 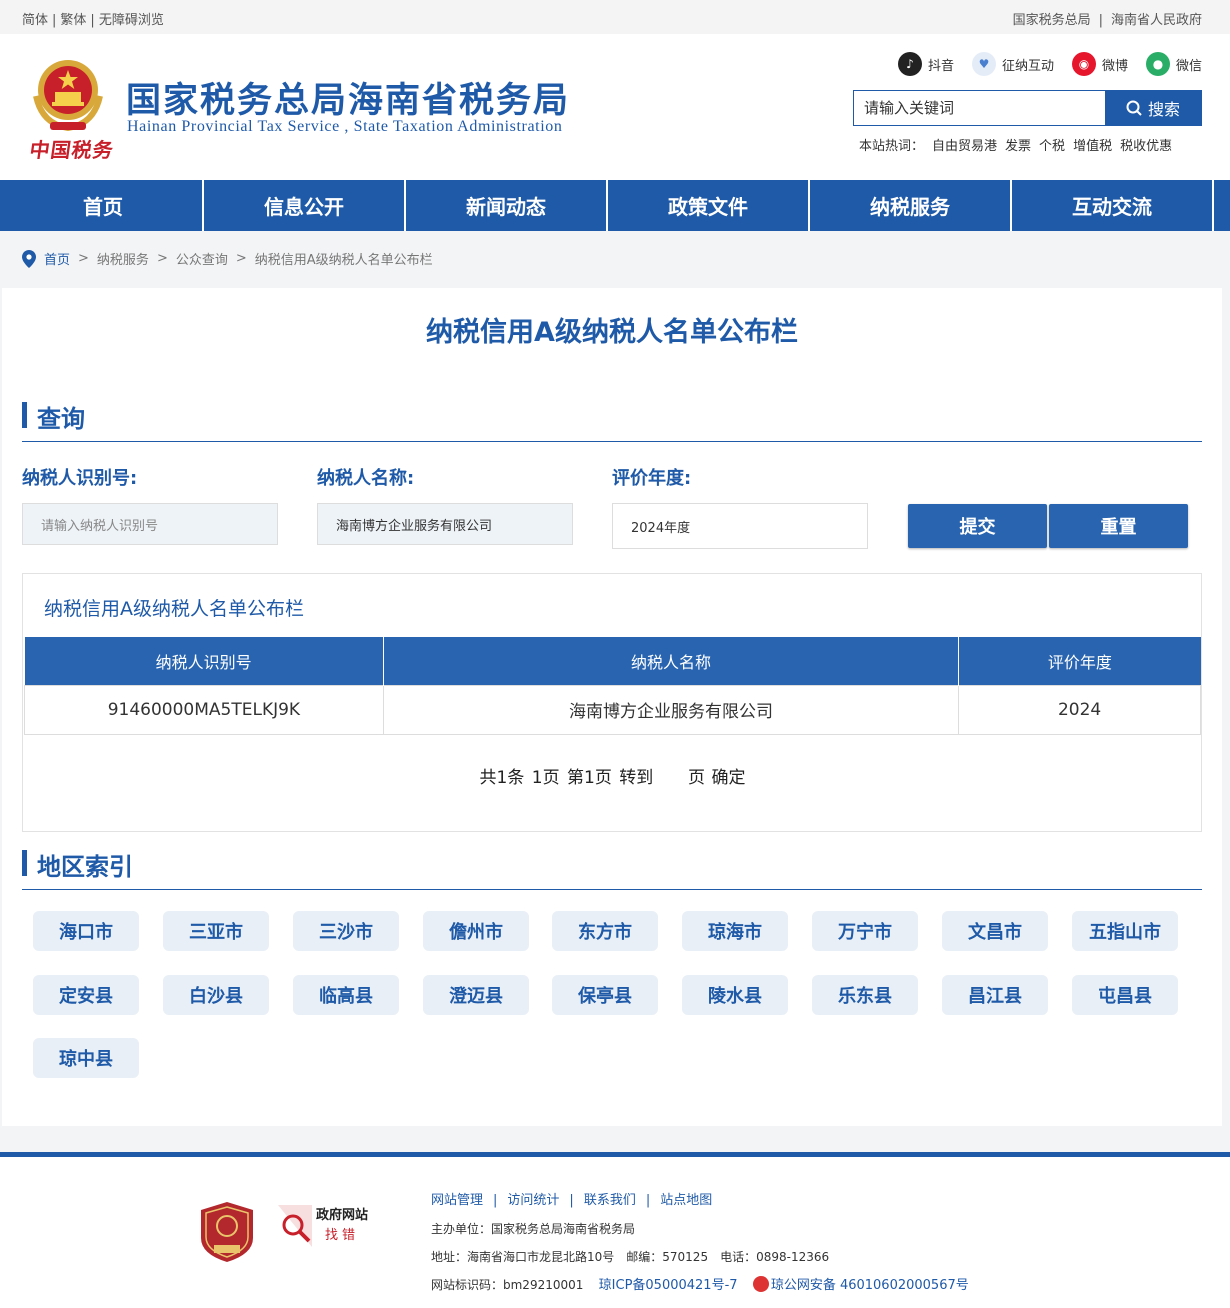 What do you see at coordinates (1134, 108) in the screenshot?
I see `search-icon` at bounding box center [1134, 108].